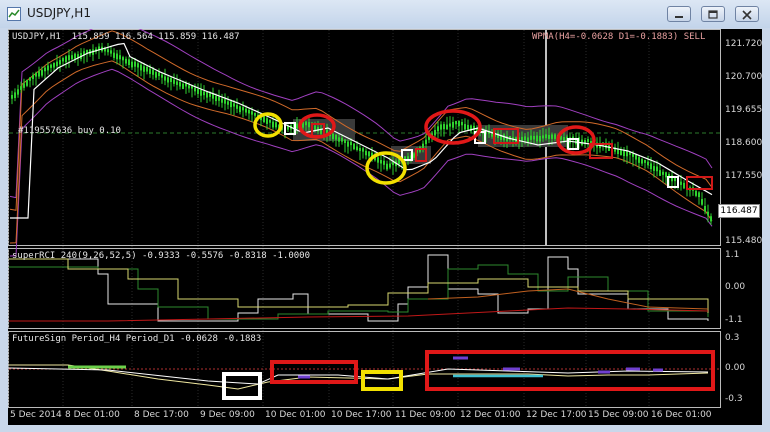  I want to click on time-axis-label: 12 Dec 17:00, so click(556, 415).